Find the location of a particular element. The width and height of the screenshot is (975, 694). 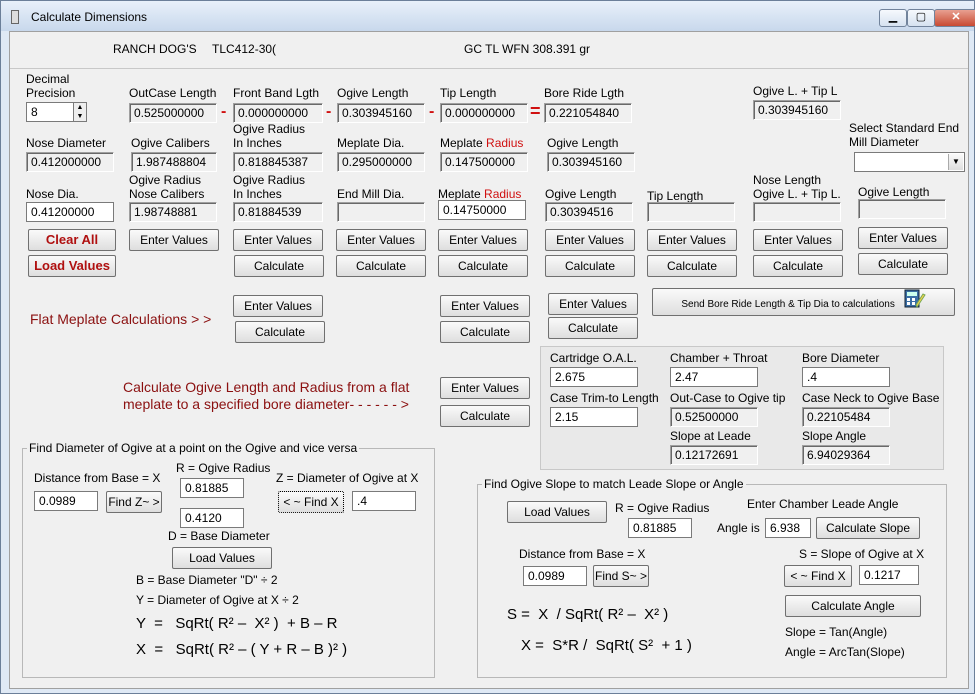

radius-inches-field: 0.81884539 is located at coordinates (278, 212).